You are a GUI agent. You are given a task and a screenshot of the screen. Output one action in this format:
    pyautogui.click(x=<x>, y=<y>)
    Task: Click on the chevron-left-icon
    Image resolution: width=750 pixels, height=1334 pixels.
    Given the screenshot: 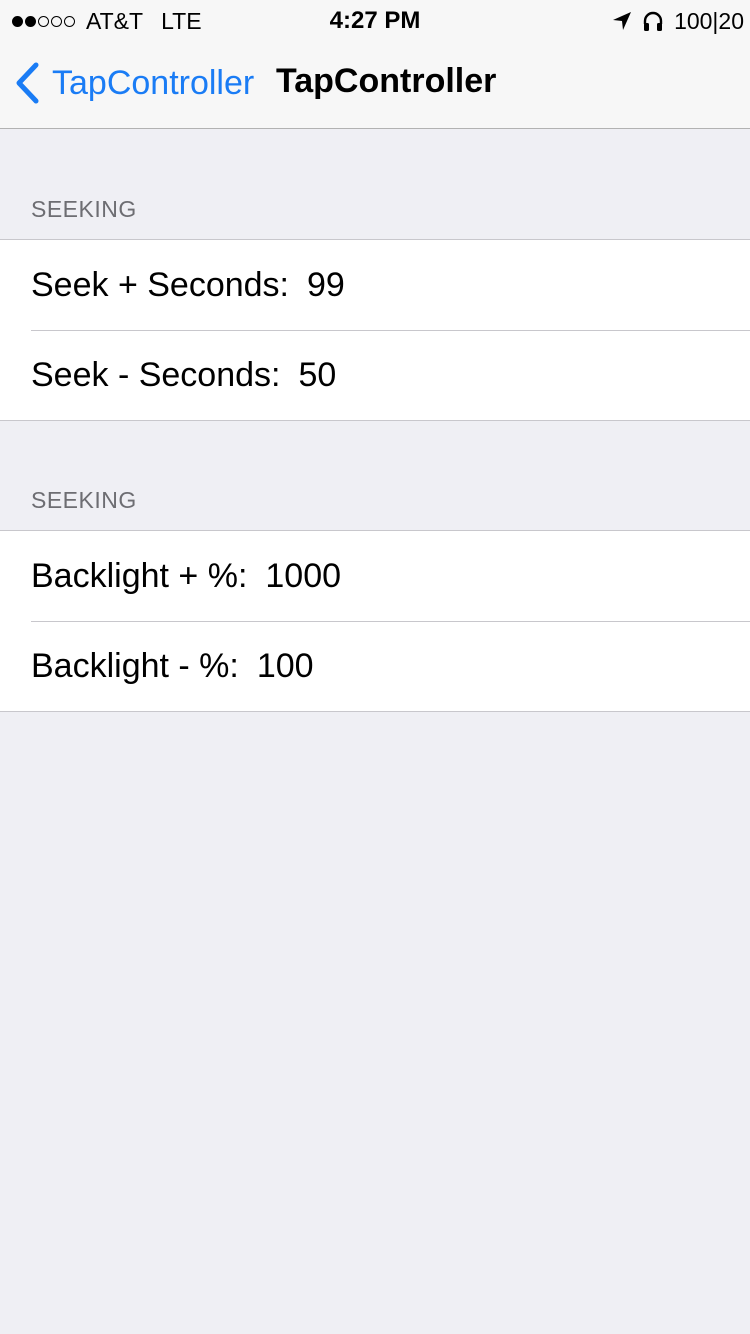 What is the action you would take?
    pyautogui.click(x=27, y=83)
    